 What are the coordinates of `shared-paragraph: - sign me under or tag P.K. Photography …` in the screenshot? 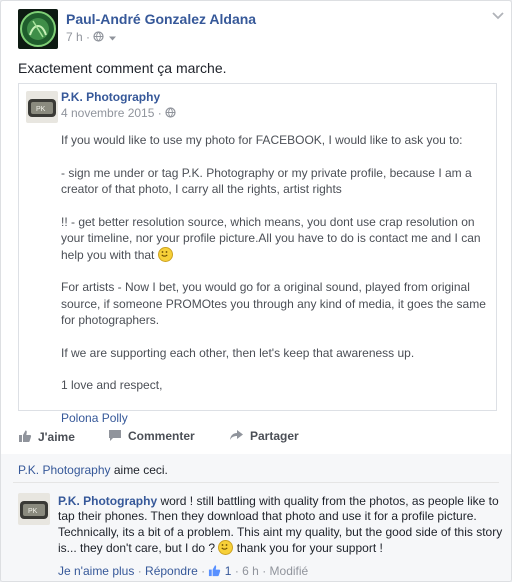 It's located at (266, 181).